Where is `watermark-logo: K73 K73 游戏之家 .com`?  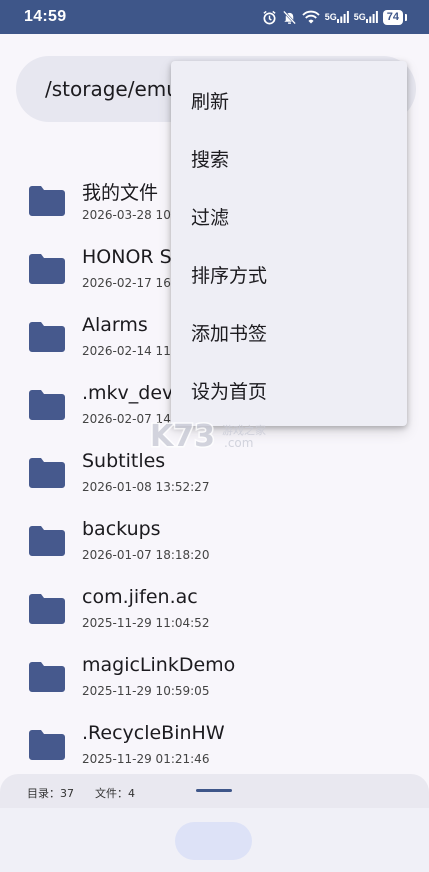
watermark-logo: K73 K73 游戏之家 .com is located at coordinates (214, 437).